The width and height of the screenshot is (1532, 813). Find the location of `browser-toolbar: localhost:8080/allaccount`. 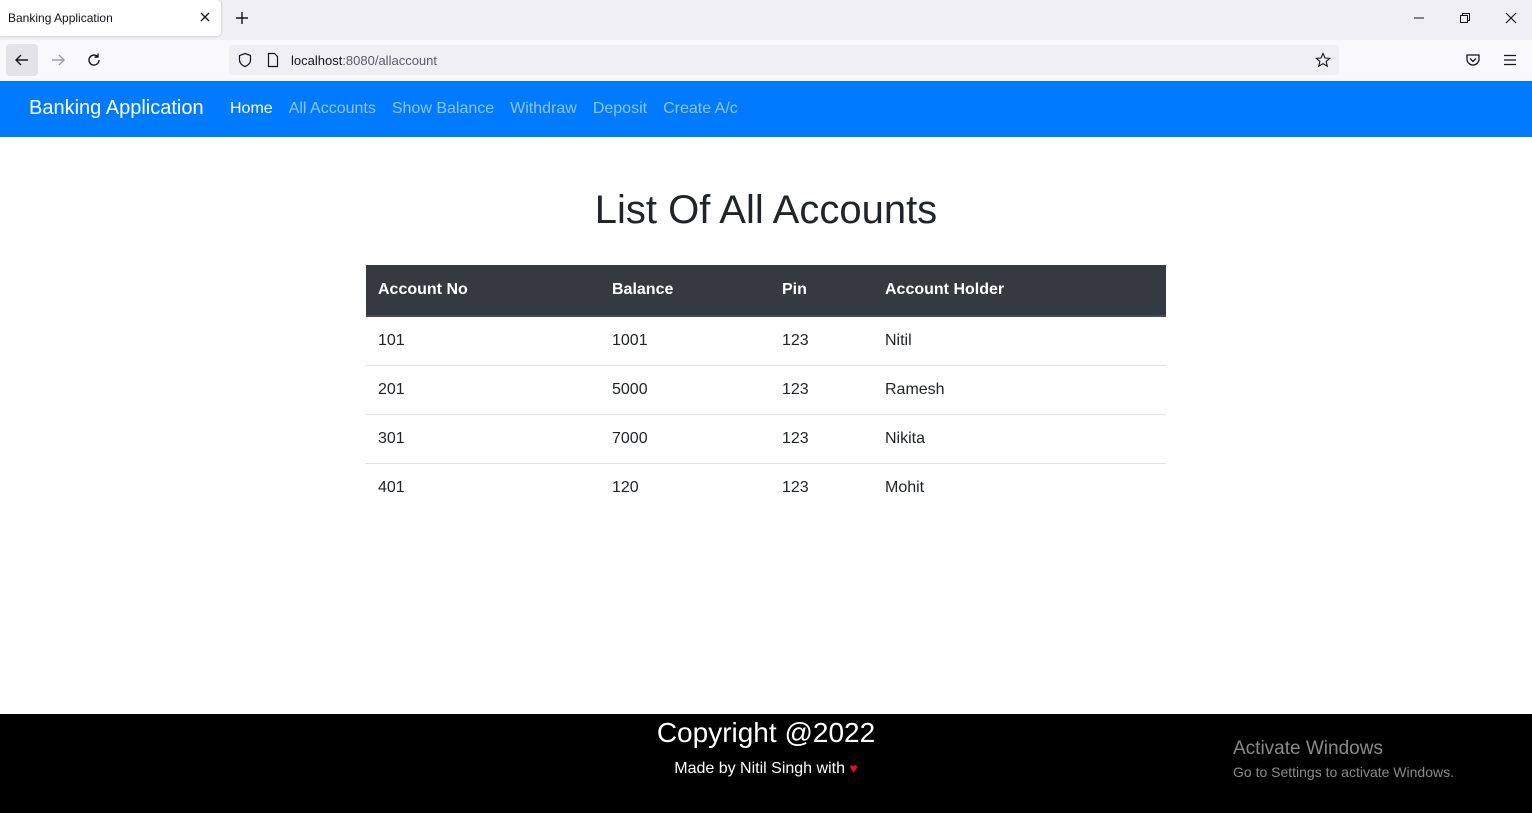

browser-toolbar: localhost:8080/allaccount is located at coordinates (766, 61).